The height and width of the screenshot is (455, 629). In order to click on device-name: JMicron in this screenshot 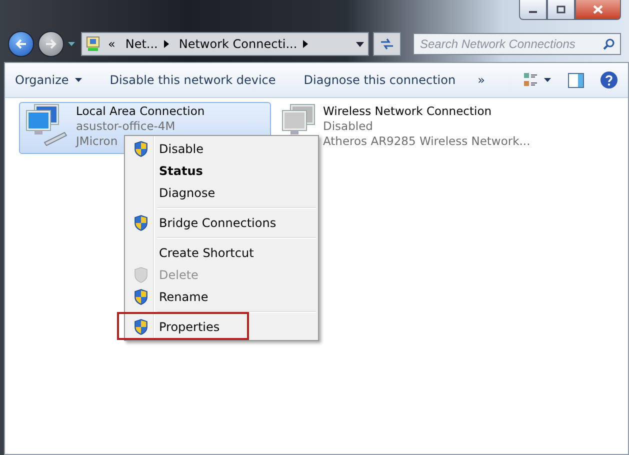, I will do `click(97, 141)`.